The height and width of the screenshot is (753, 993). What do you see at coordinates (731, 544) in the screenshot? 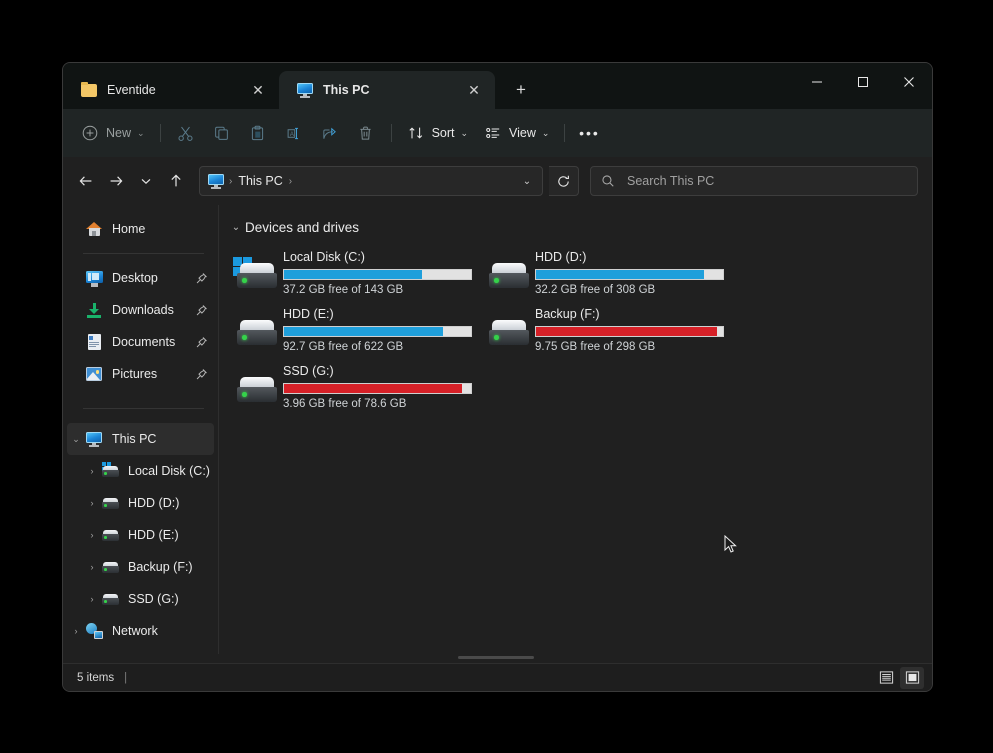
I see `mouse-cursor` at bounding box center [731, 544].